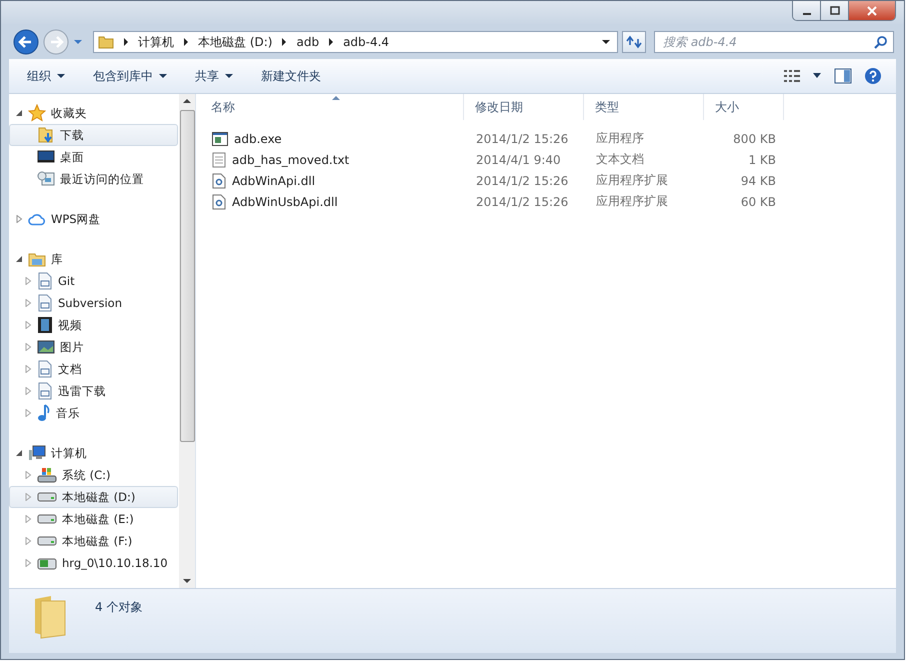 The image size is (907, 662). I want to click on scroll-thumb, so click(187, 276).